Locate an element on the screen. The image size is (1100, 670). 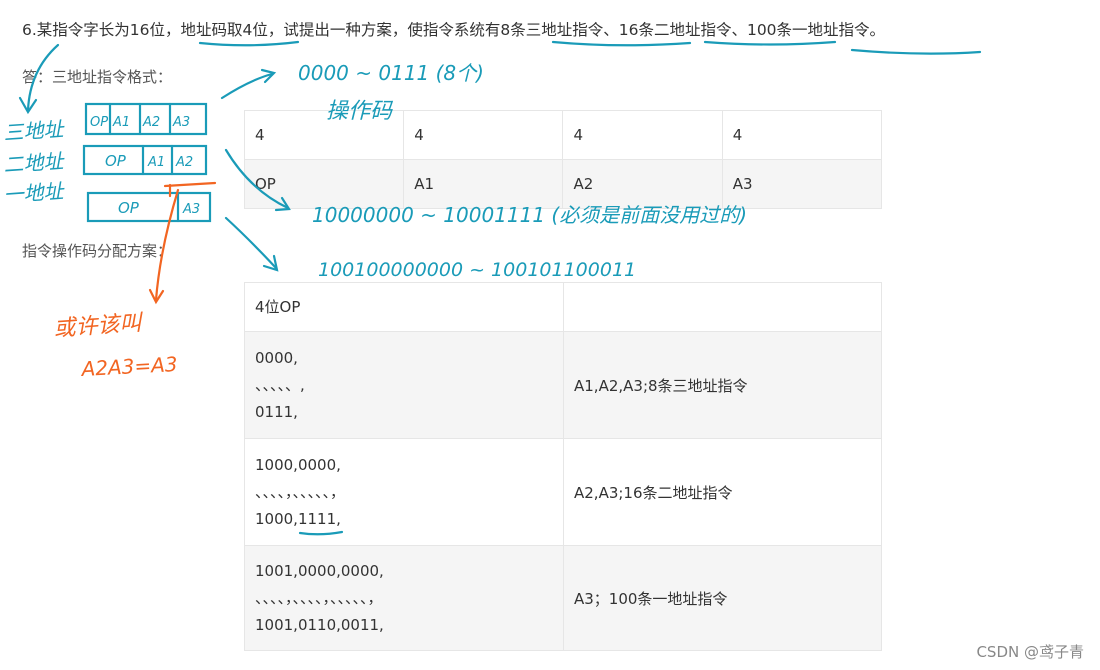
code-line: 、、、、，、、、、、， is located at coordinates (300, 491).